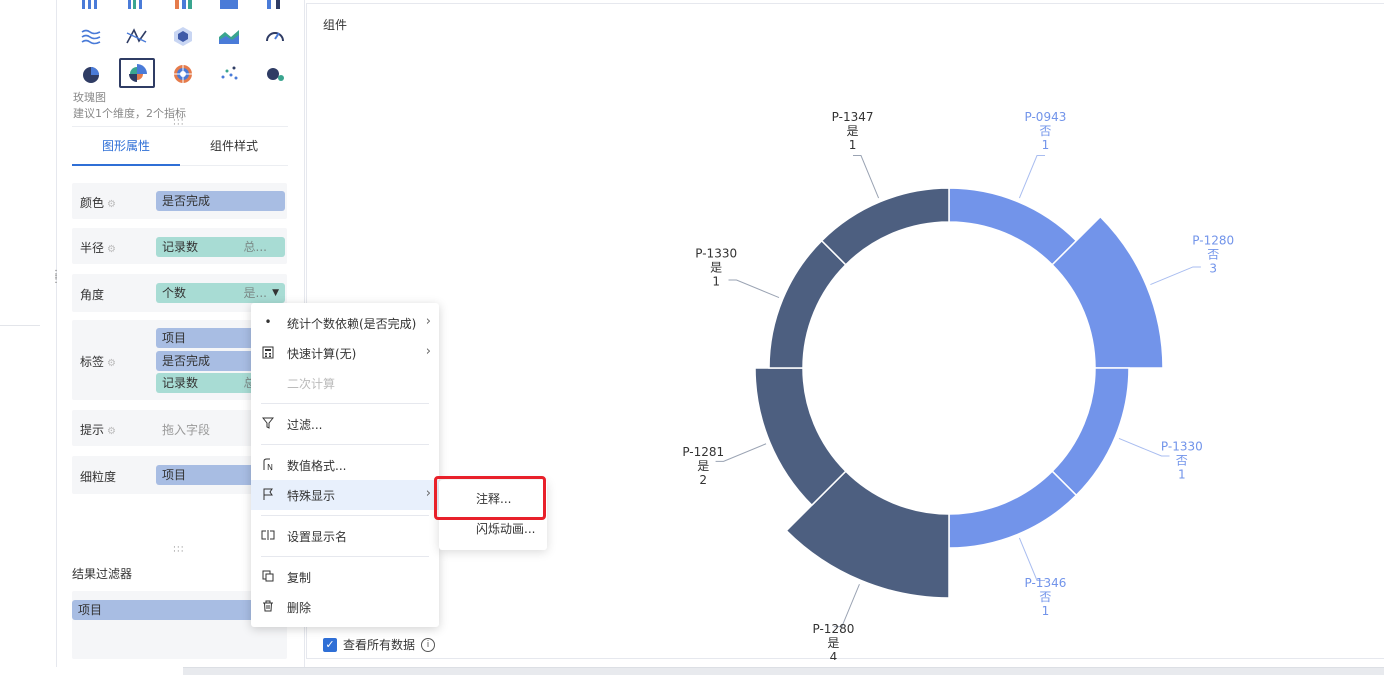 The image size is (1384, 675). Describe the element at coordinates (92, 248) in the screenshot. I see `radius-label: 半径` at that location.